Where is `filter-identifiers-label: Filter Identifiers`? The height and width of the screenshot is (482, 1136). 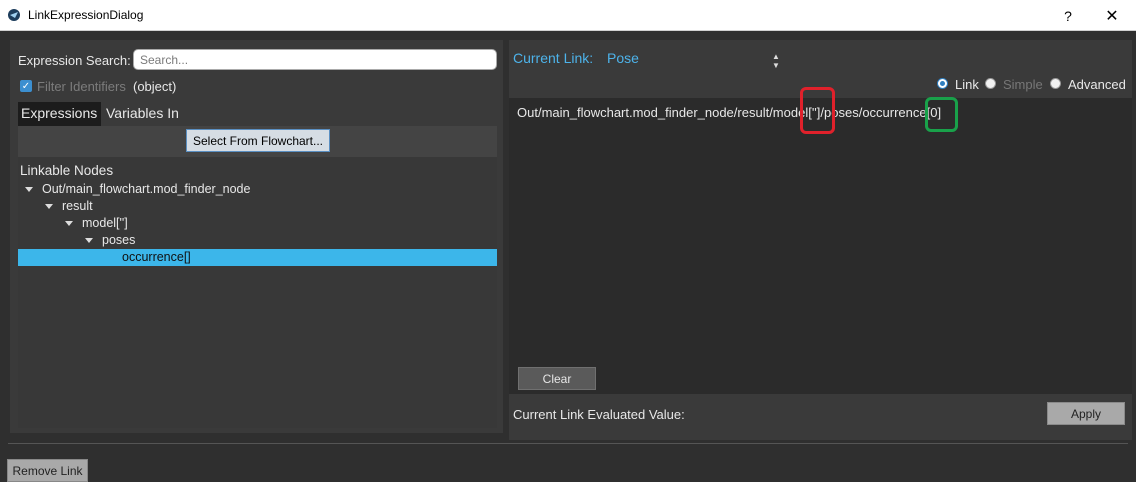 filter-identifiers-label: Filter Identifiers is located at coordinates (81, 86).